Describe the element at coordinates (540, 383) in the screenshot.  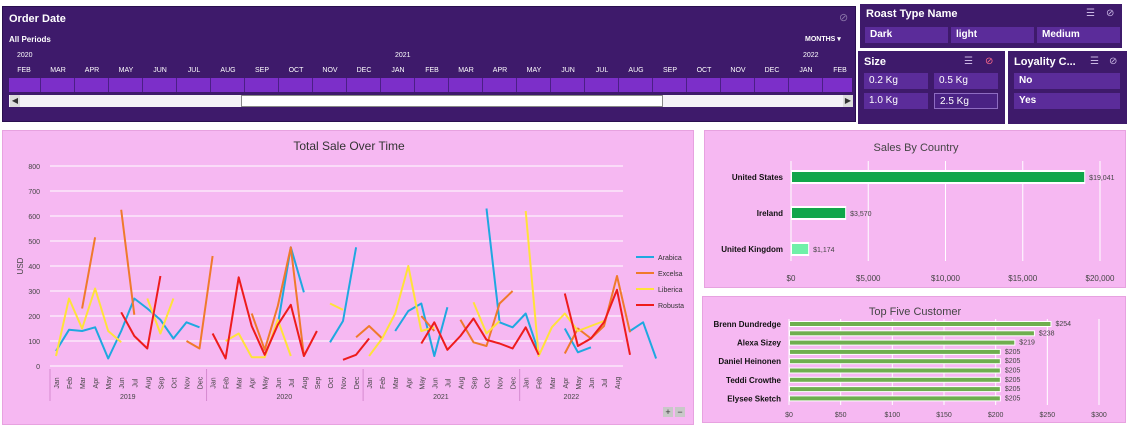
I see `x-tick-label: Feb` at that location.